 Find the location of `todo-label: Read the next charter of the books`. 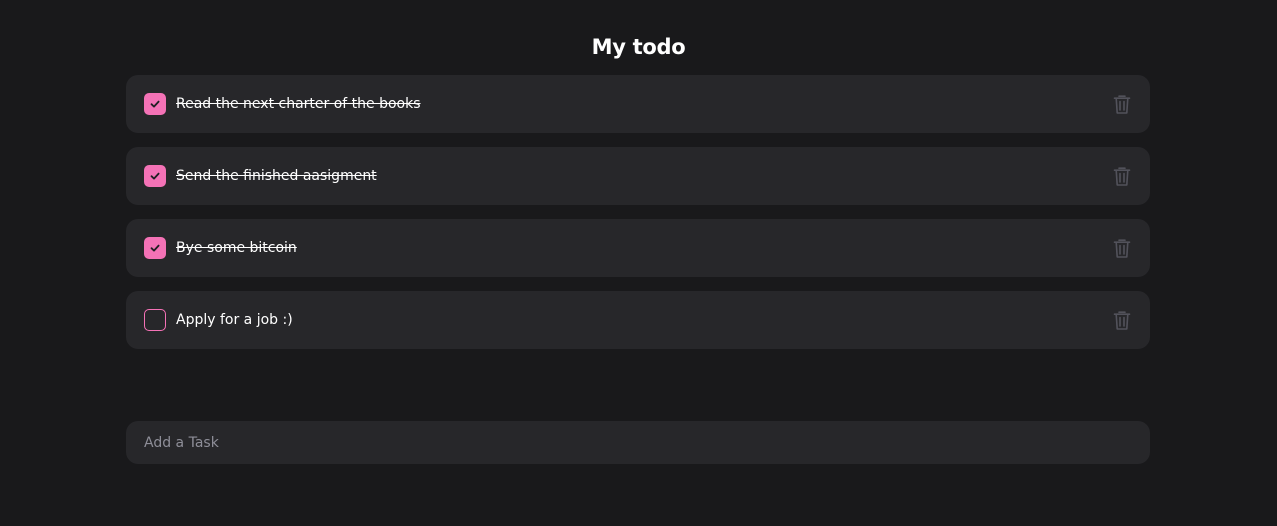

todo-label: Read the next charter of the books is located at coordinates (298, 104).